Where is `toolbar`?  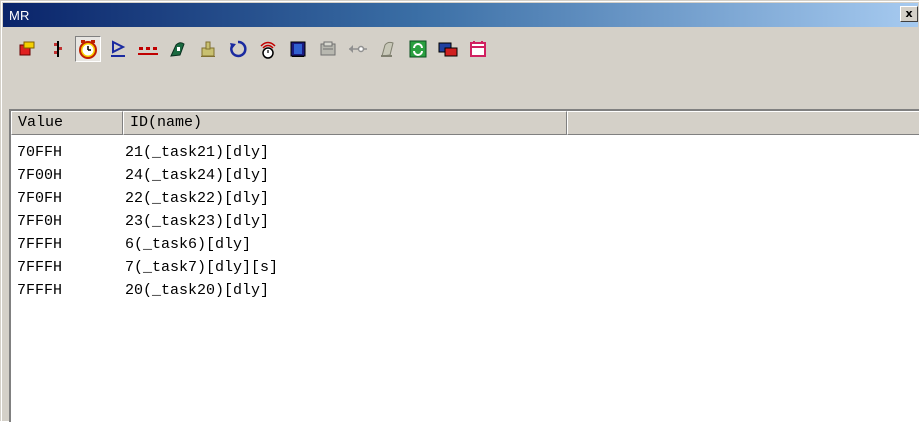
toolbar is located at coordinates (460, 49).